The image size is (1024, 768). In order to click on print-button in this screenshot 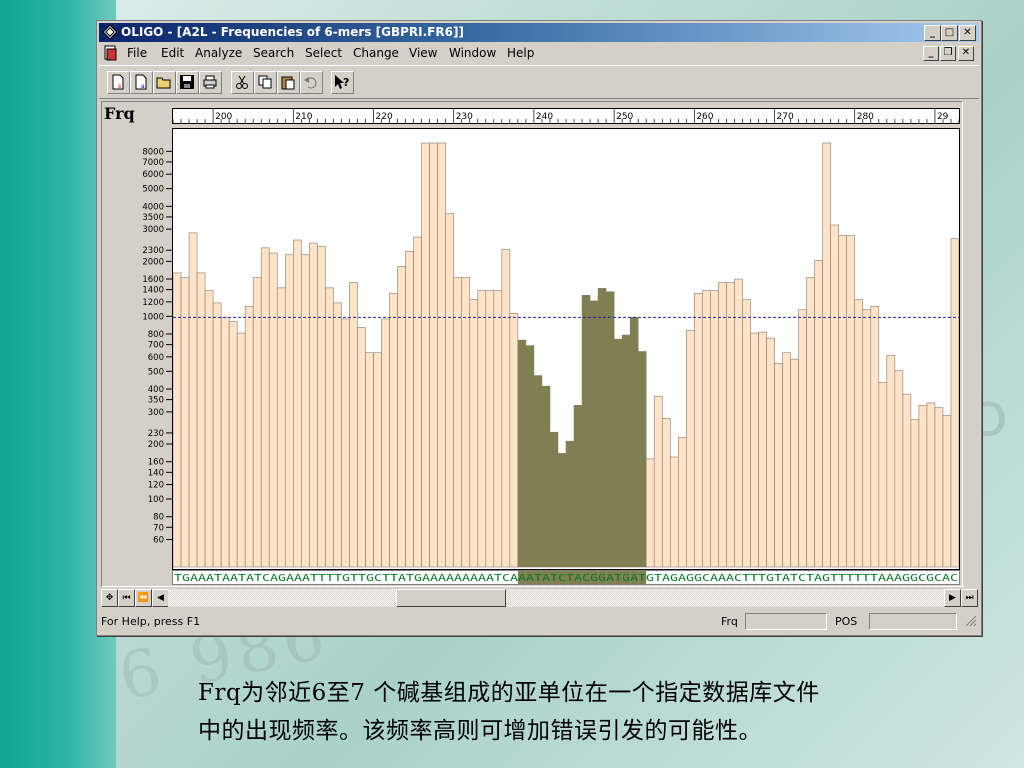, I will do `click(210, 82)`.